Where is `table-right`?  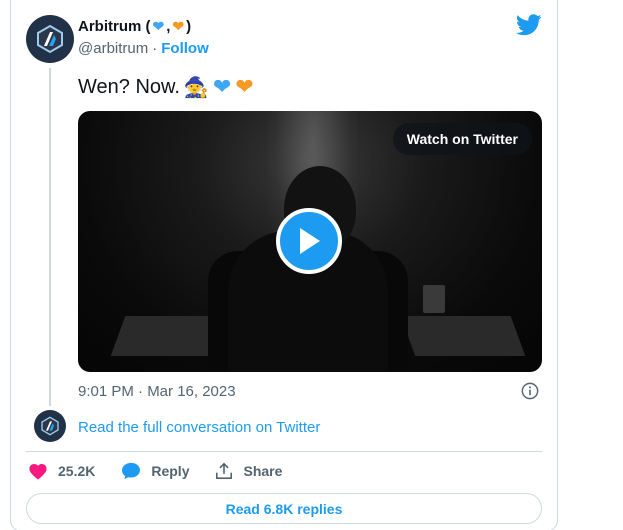 table-right is located at coordinates (463, 336).